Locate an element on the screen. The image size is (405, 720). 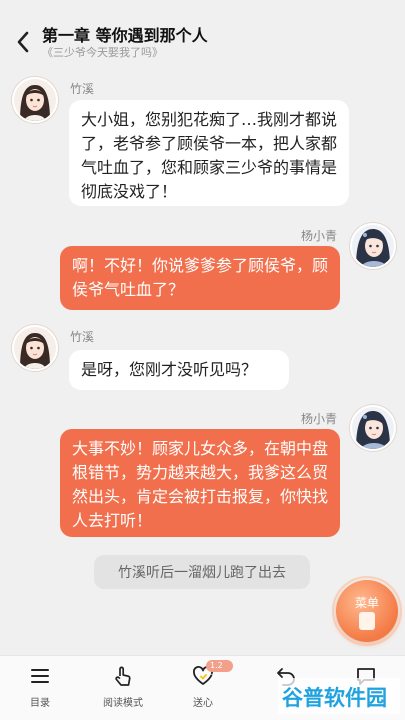
heart-count-badge: 1.2万 is located at coordinates (219, 671).